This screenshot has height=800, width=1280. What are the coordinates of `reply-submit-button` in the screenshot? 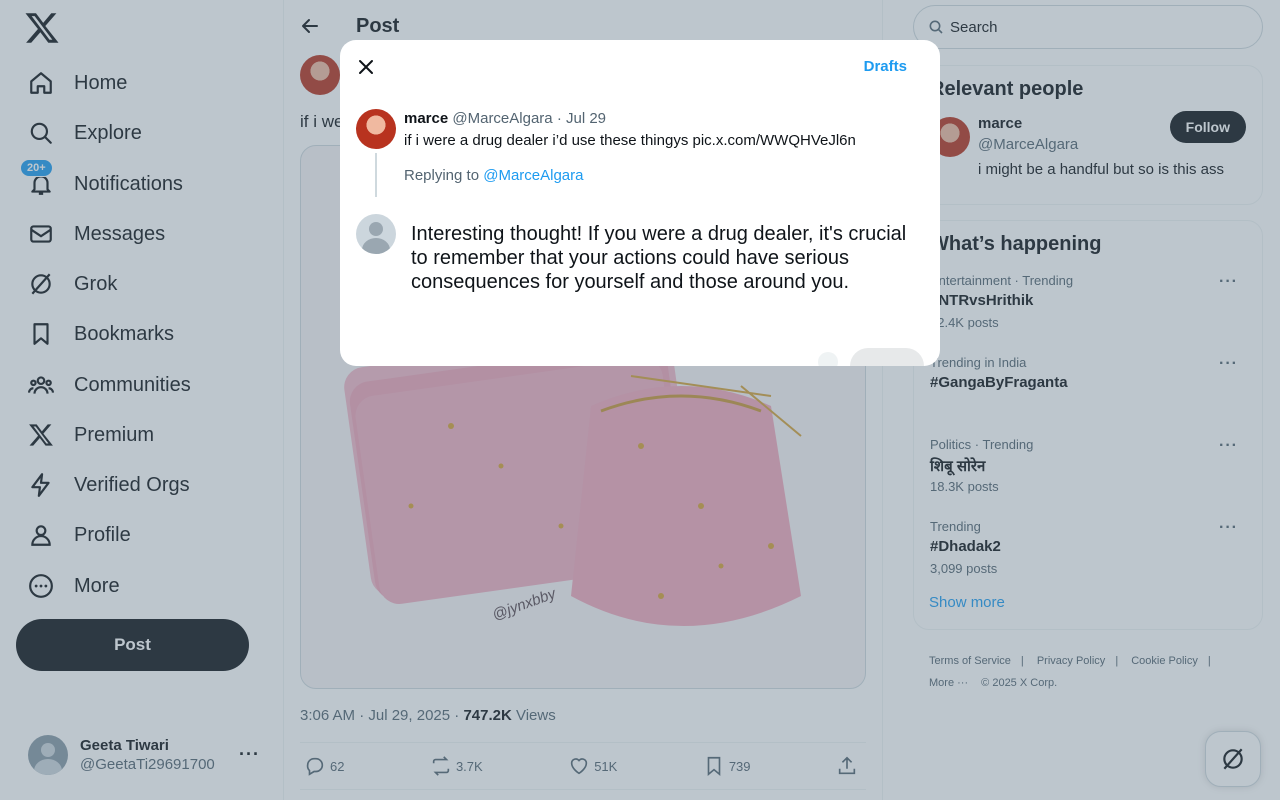 It's located at (887, 357).